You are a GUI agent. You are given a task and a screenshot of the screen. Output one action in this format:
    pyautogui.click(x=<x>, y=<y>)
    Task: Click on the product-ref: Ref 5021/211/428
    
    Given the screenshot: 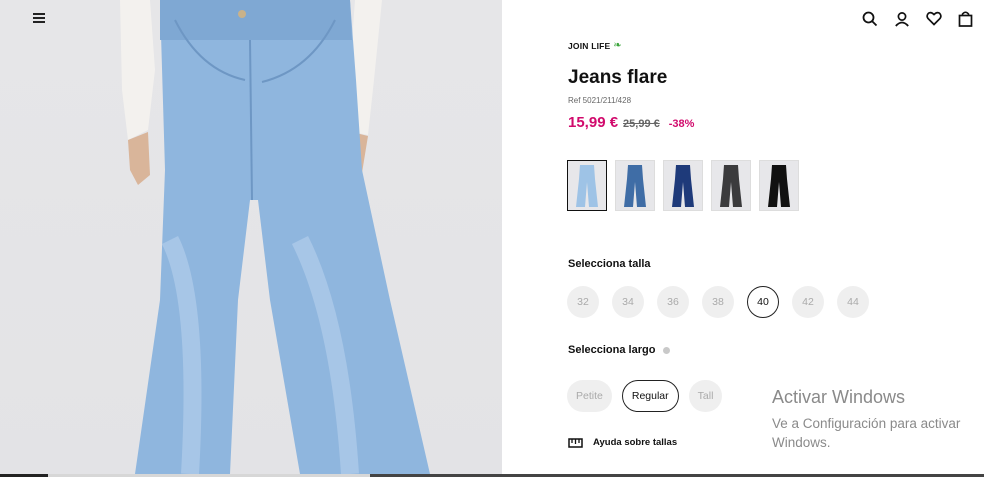 What is the action you would take?
    pyautogui.click(x=600, y=100)
    